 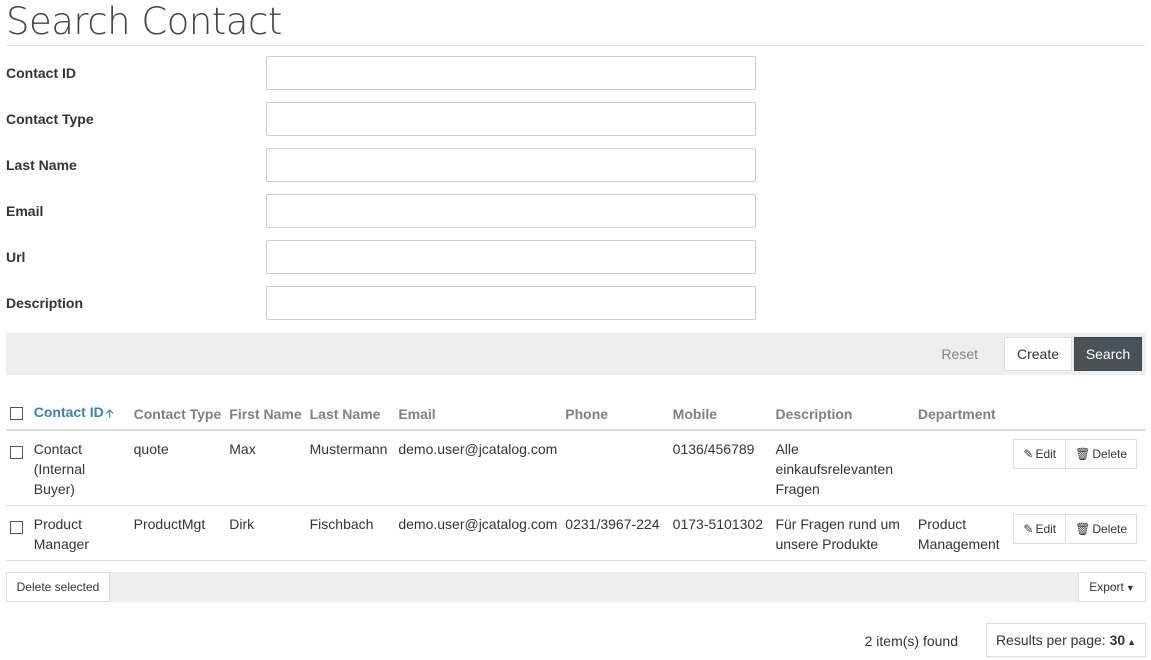 I want to click on cell-last-name: Fischbach, so click(x=350, y=533).